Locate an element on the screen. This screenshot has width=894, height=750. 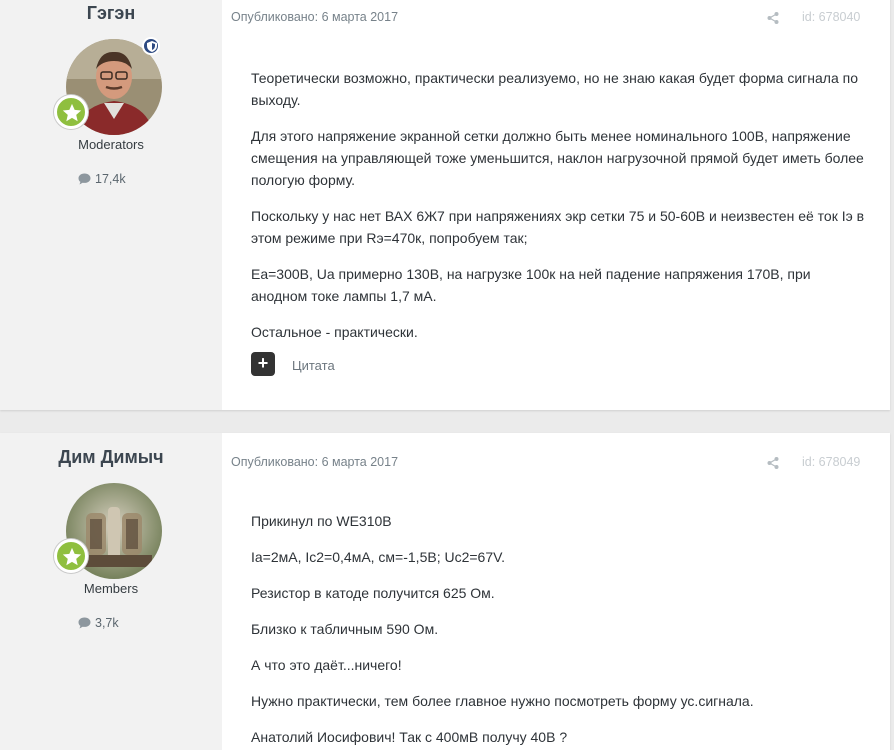
post-count: 3,7k is located at coordinates (98, 623).